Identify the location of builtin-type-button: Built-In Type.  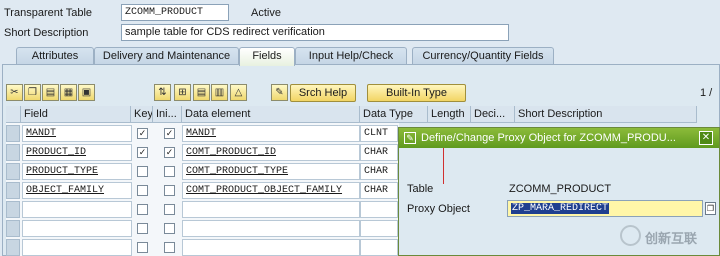
(416, 93).